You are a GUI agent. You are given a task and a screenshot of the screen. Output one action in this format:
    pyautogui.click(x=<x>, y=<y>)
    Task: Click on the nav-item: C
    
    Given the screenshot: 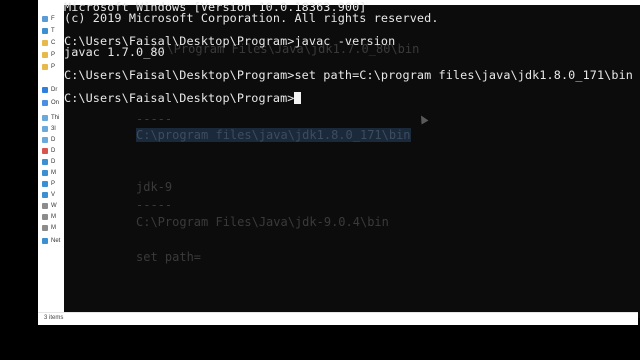 What is the action you would take?
    pyautogui.click(x=48, y=43)
    